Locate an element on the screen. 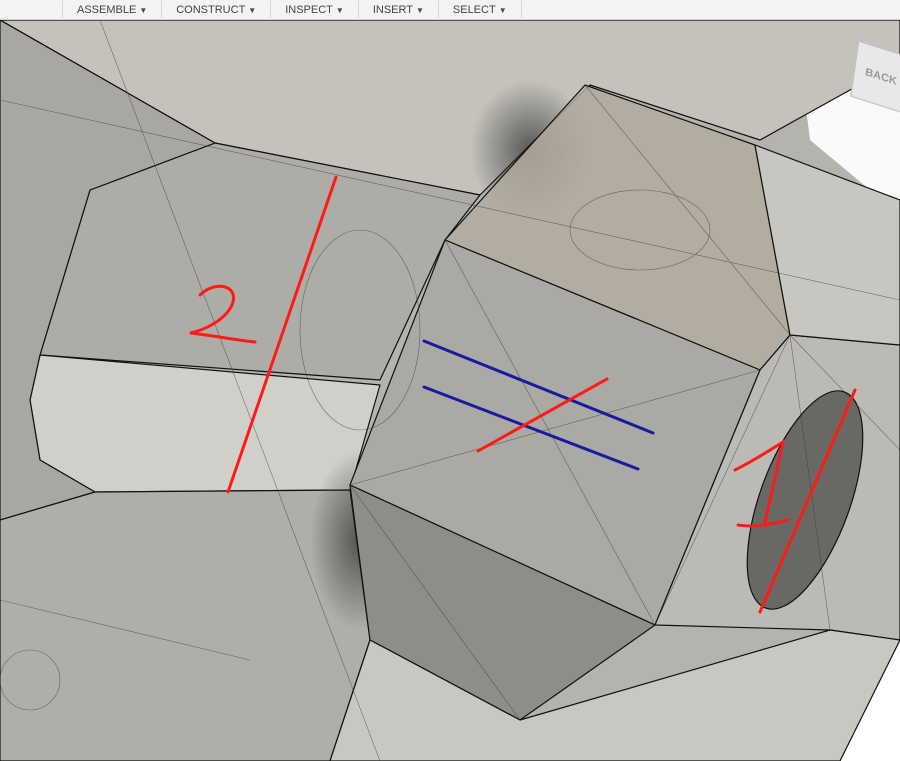 This screenshot has height=761, width=900. menu-construct: CONSTRUCT ▼ is located at coordinates (216, 10).